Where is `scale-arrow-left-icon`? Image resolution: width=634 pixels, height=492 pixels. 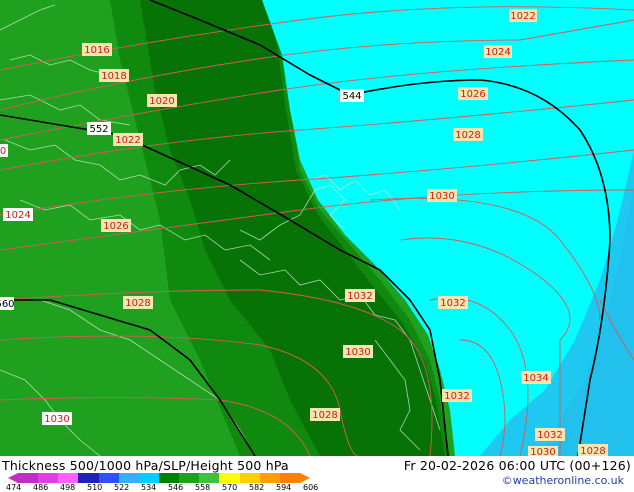
scale-arrow-left-icon is located at coordinates (13, 478).